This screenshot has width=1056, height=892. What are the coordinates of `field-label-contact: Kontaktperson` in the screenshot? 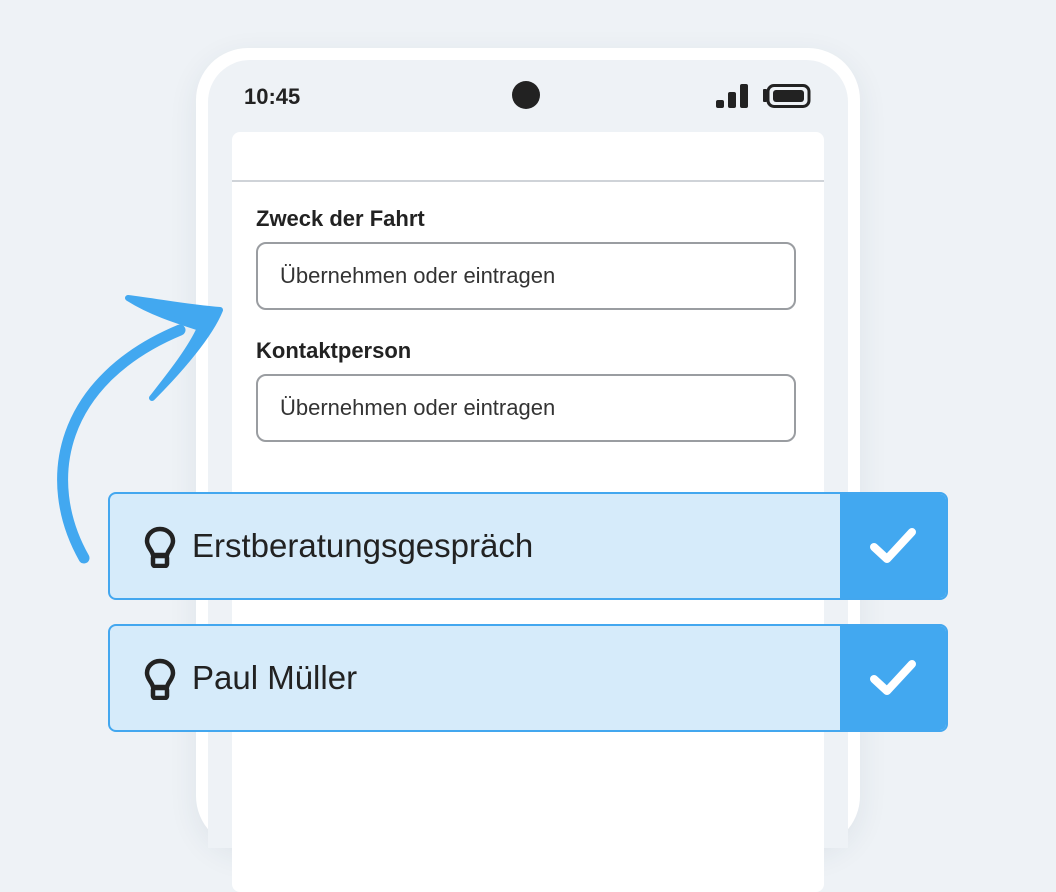 It's located at (334, 350).